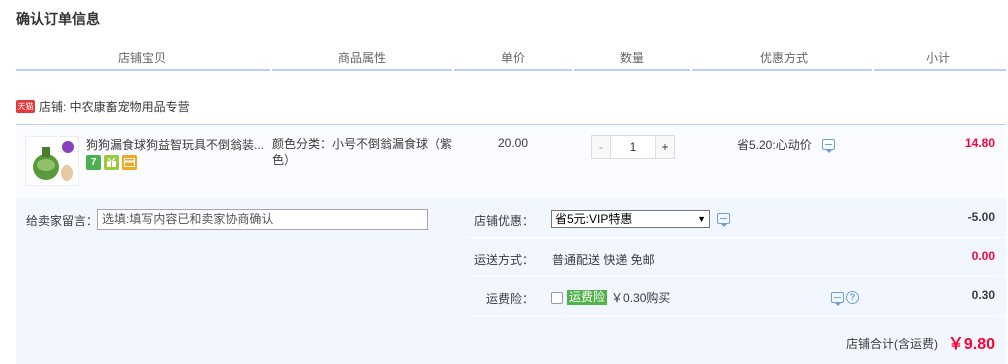 The height and width of the screenshot is (364, 1008). I want to click on col-header-attributes: 商品属性, so click(361, 58).